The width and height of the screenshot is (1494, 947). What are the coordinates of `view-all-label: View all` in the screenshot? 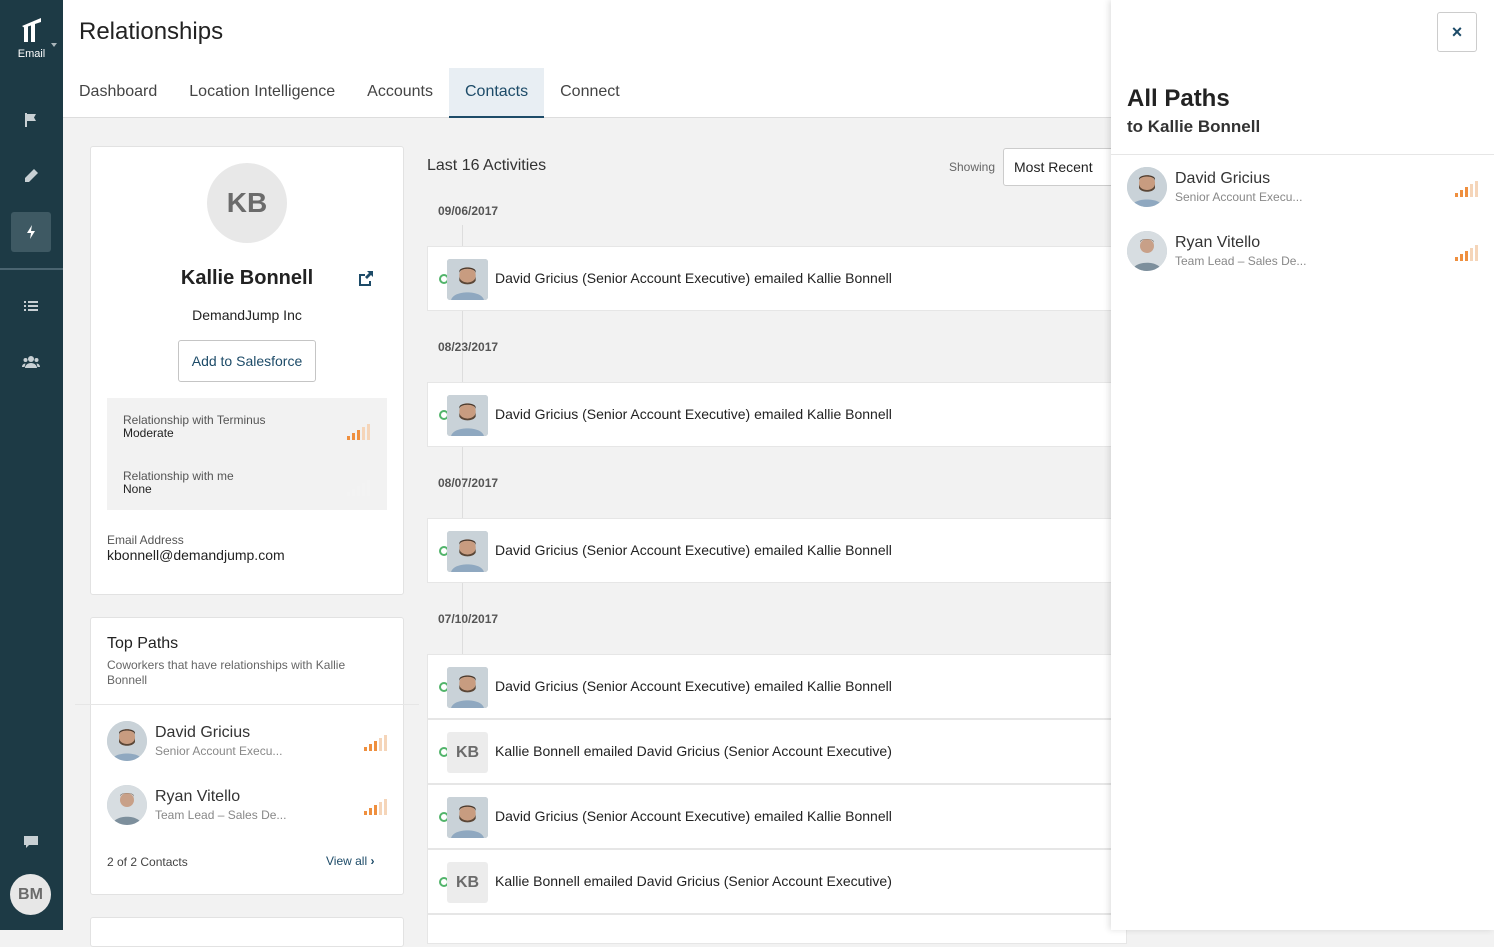 It's located at (347, 861).